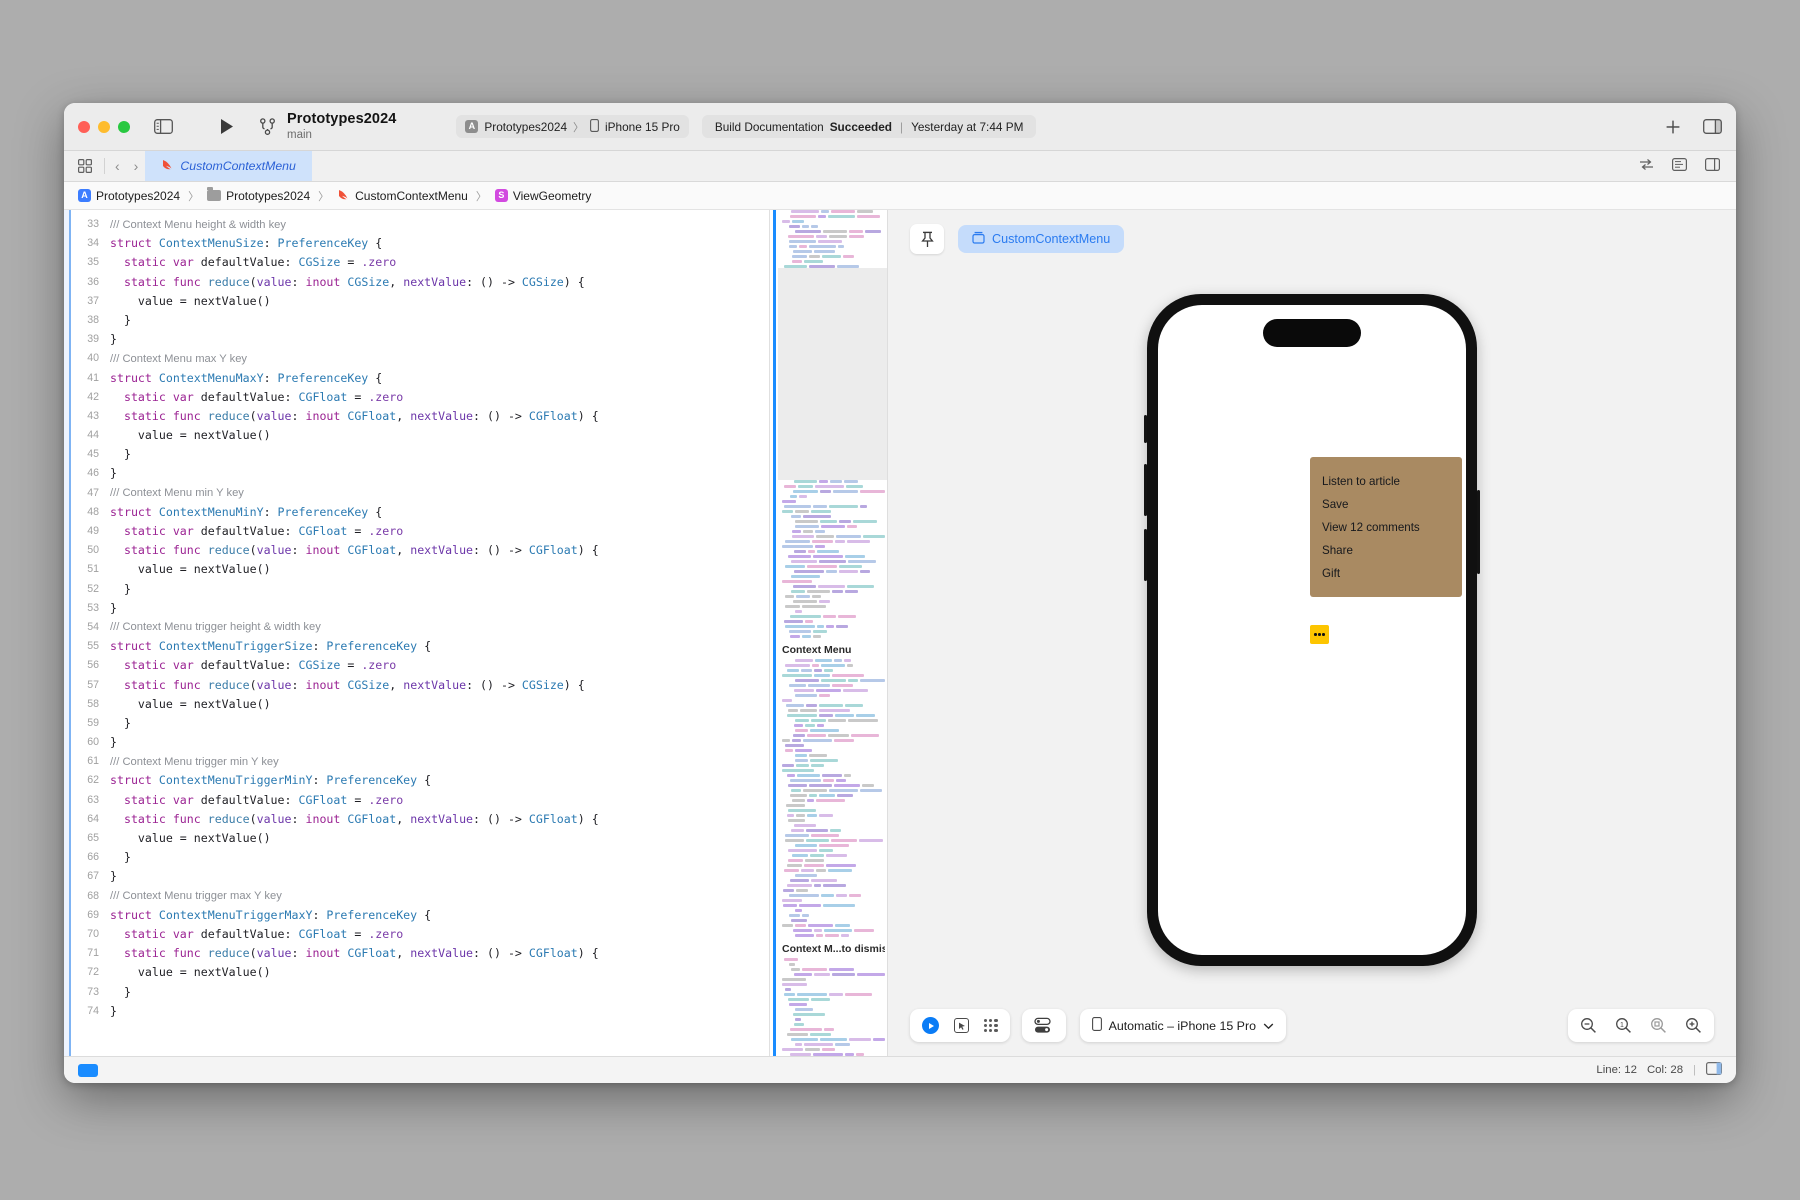 The height and width of the screenshot is (1200, 1800). Describe the element at coordinates (136, 166) in the screenshot. I see `navigate-forward-button: ›` at that location.